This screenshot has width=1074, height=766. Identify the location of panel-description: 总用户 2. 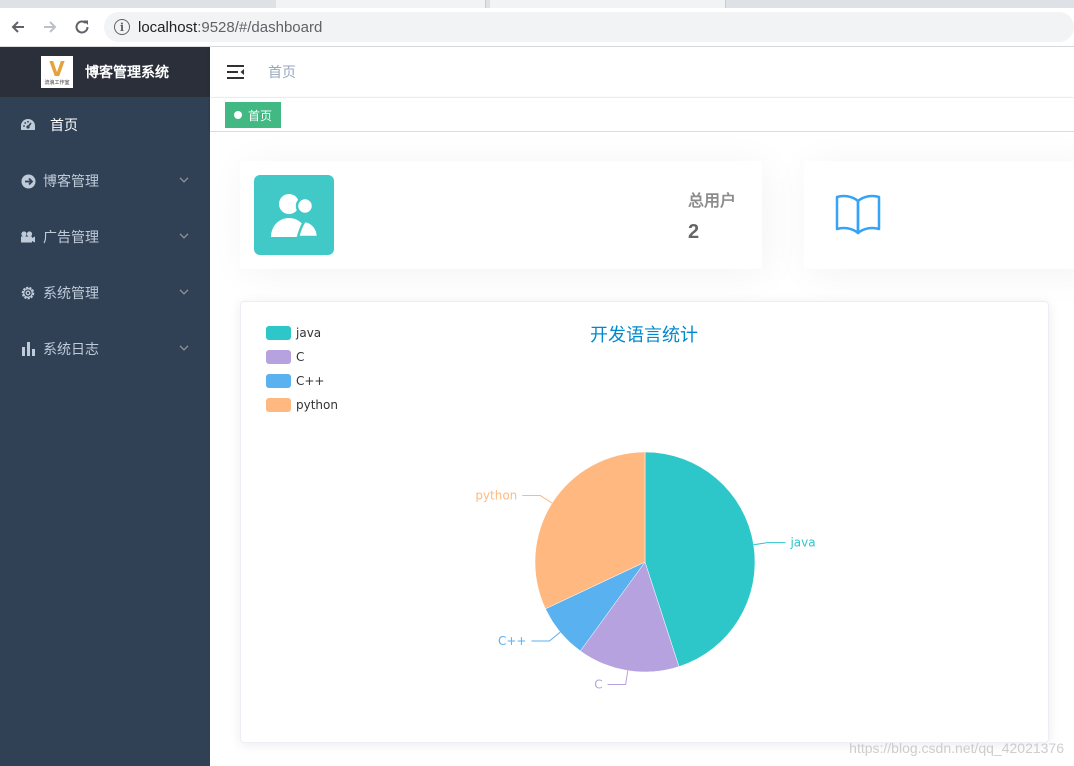
(712, 215).